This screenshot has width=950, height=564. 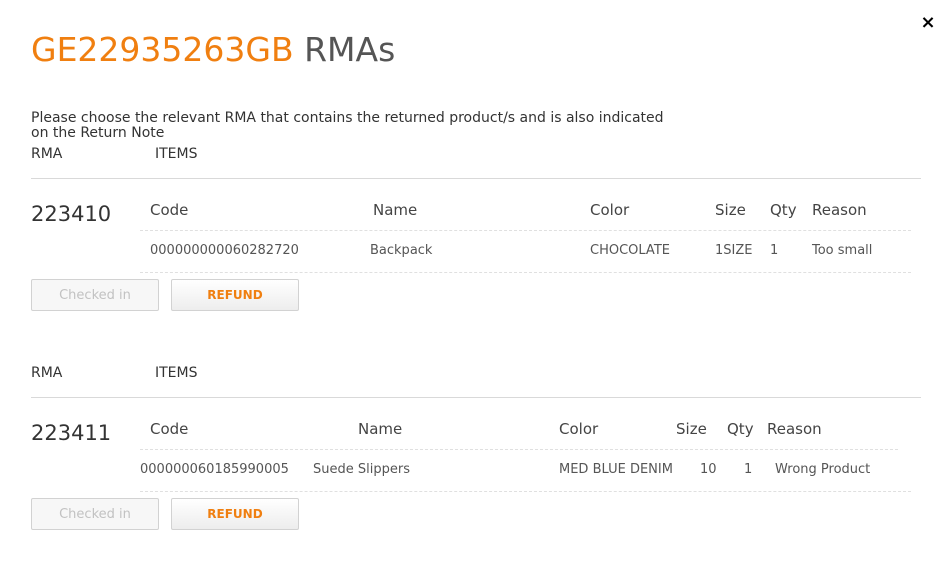 I want to click on page-title: GE22935263GB RMAs, so click(x=213, y=50).